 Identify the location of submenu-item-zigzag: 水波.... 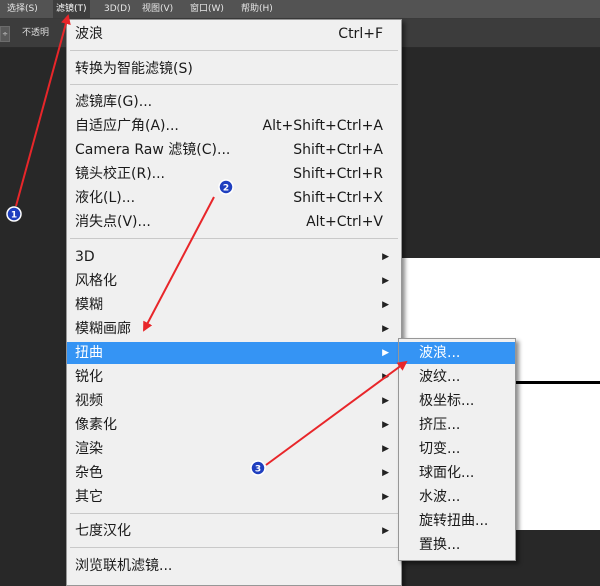
(457, 497).